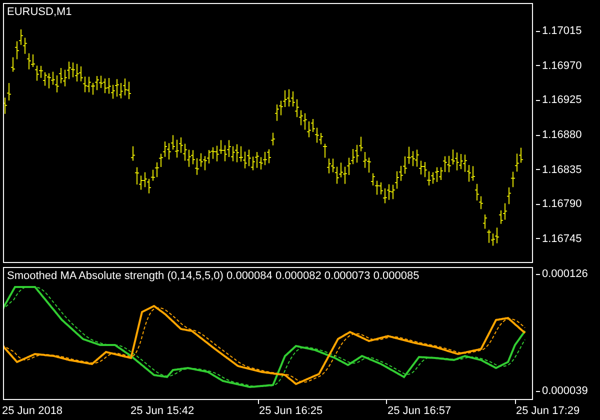 The image size is (600, 420). What do you see at coordinates (561, 239) in the screenshot?
I see `price-label: 1.16745` at bounding box center [561, 239].